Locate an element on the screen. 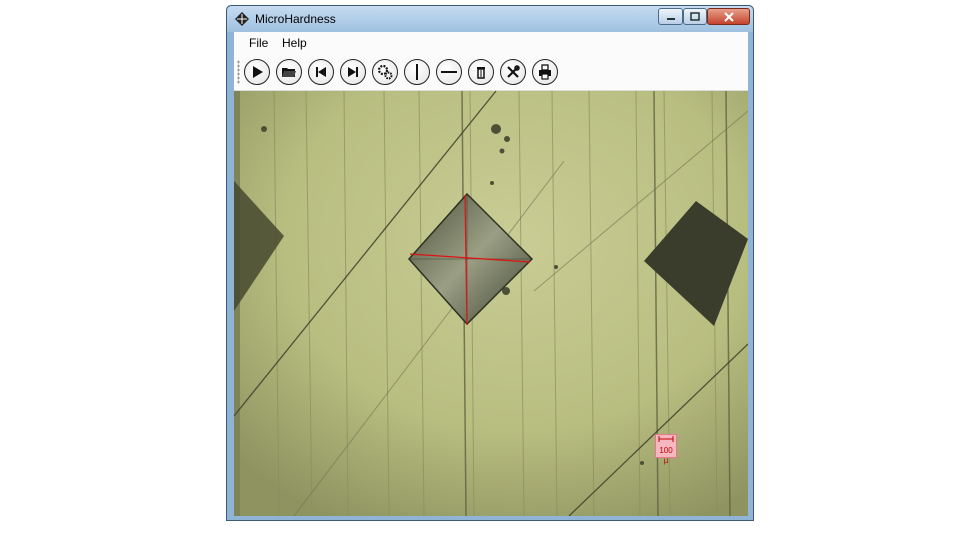 The width and height of the screenshot is (975, 533). trash-icon is located at coordinates (481, 73).